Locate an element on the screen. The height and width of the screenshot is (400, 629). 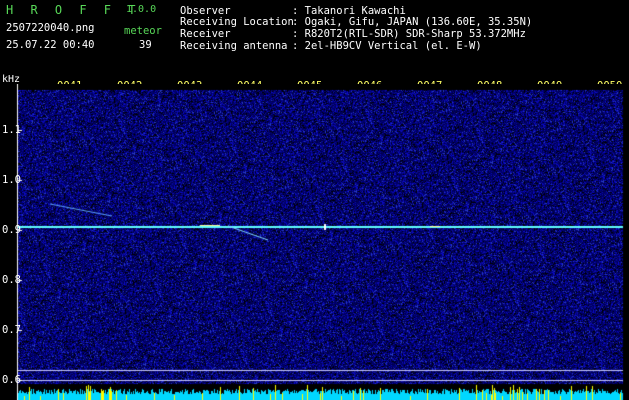
observer-value: : Takanori Kawachi is located at coordinates (349, 11).